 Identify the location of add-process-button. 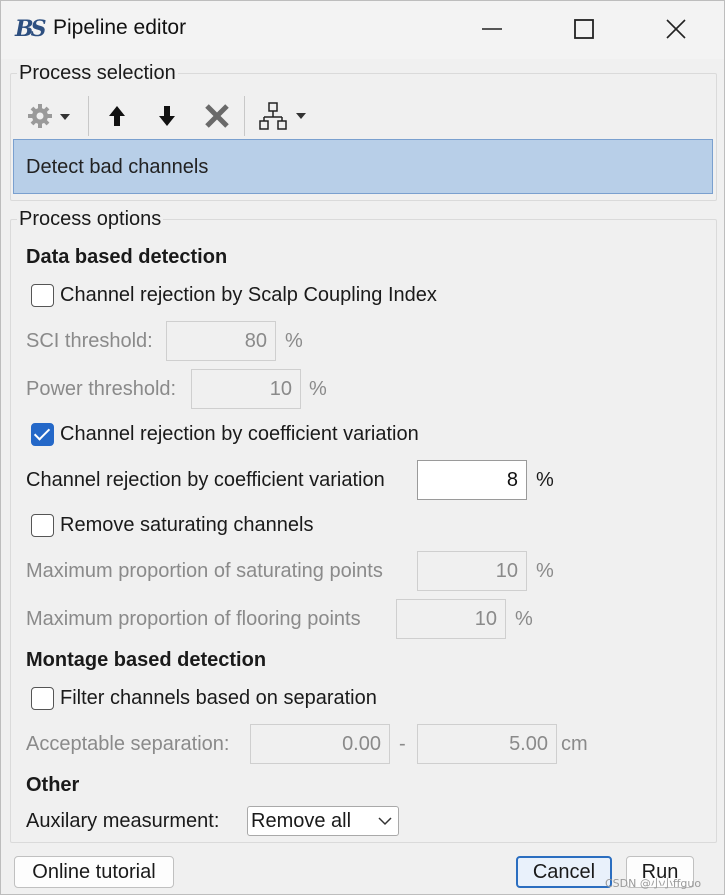
(51, 116).